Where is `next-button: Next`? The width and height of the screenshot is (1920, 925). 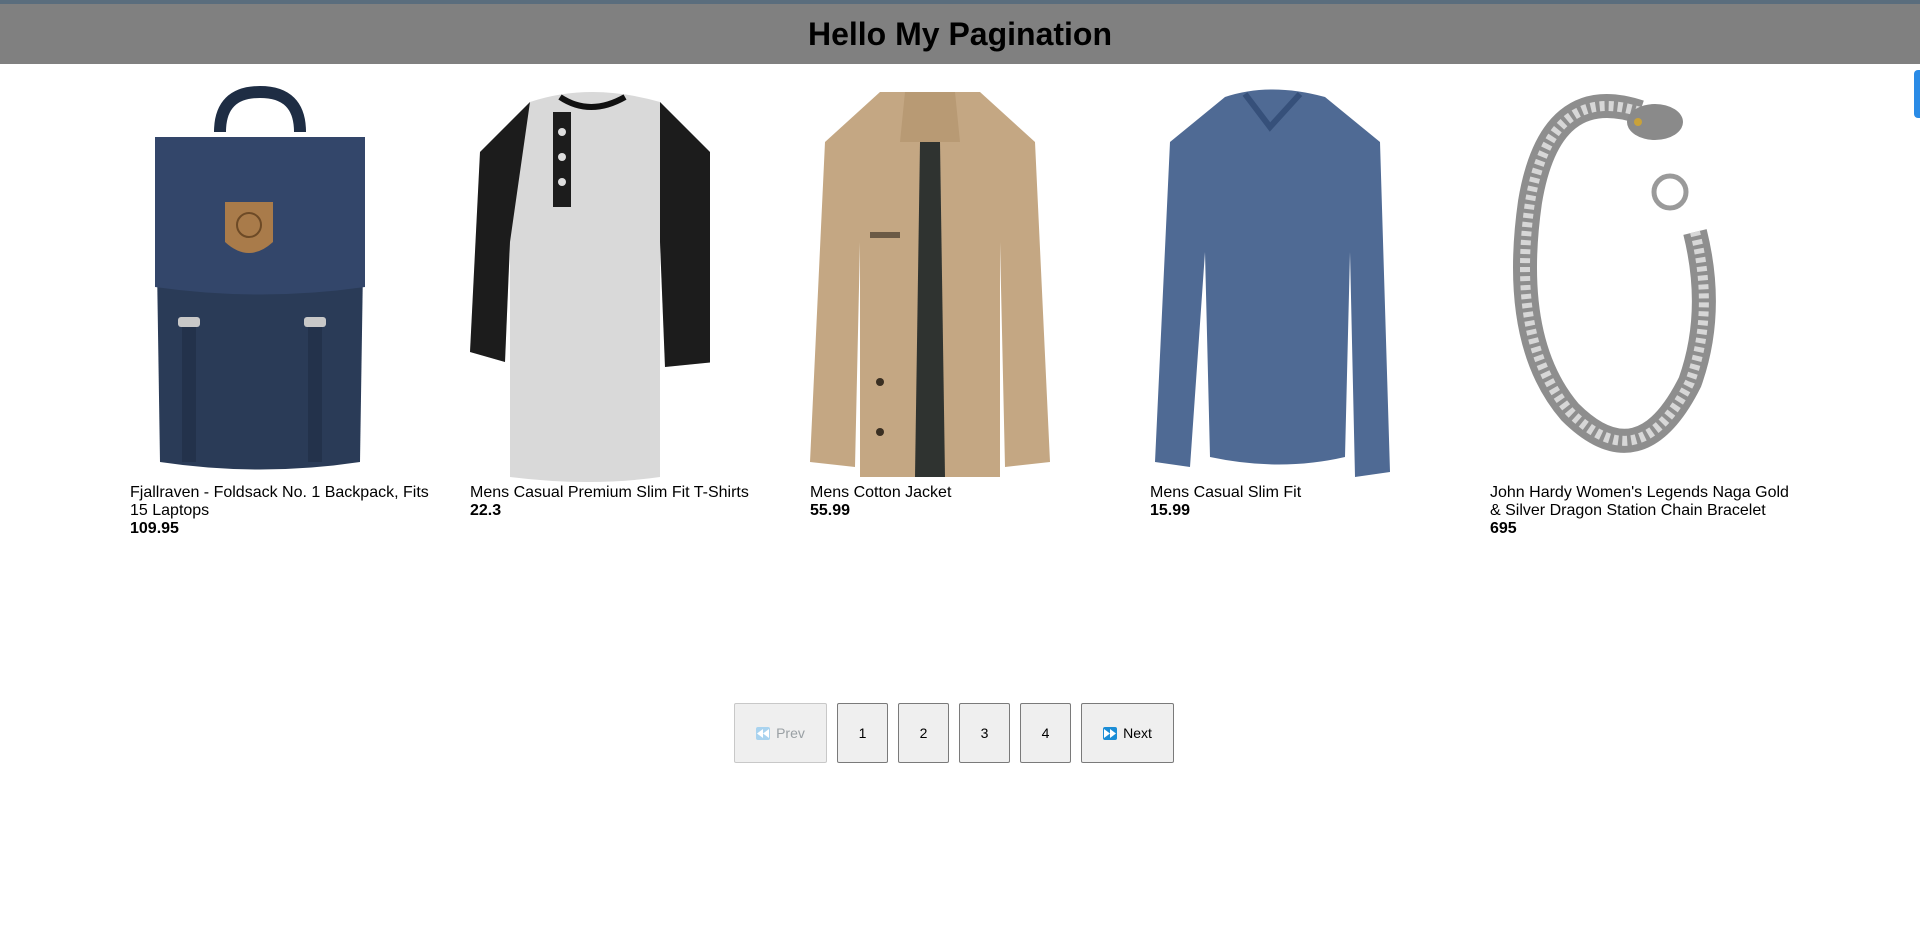 next-button: Next is located at coordinates (1127, 733).